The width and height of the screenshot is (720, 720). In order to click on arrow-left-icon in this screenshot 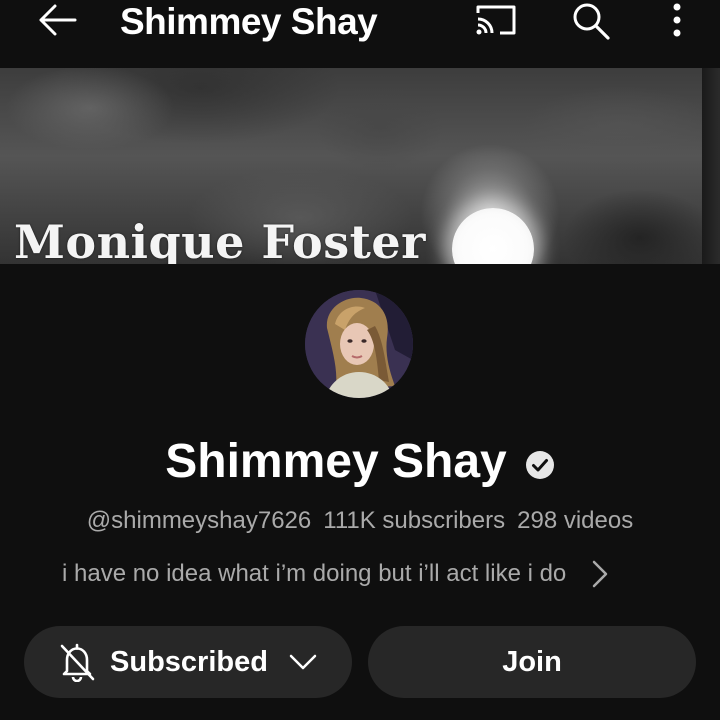, I will do `click(58, 20)`.